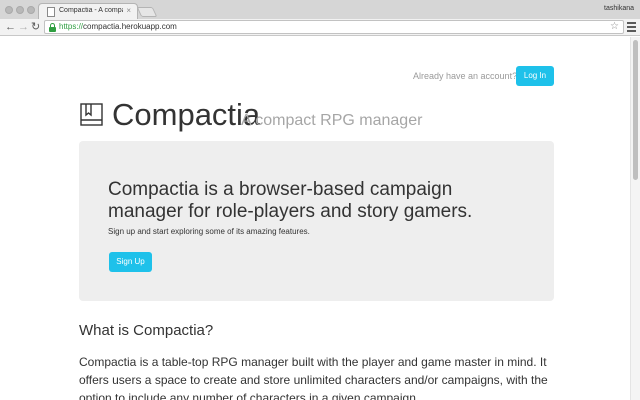  What do you see at coordinates (9, 10) in the screenshot?
I see `close-window-icon` at bounding box center [9, 10].